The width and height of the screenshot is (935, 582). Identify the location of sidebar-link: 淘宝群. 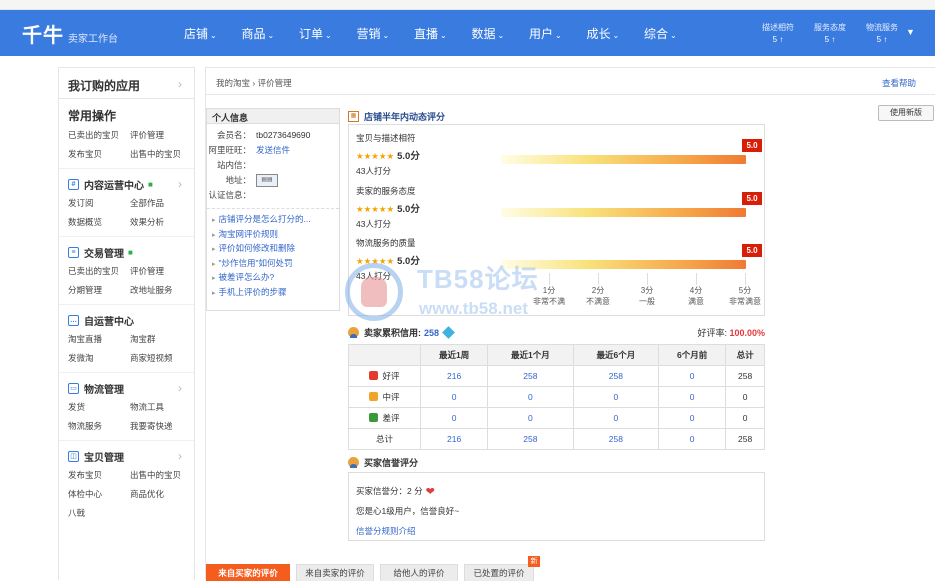
(161, 339).